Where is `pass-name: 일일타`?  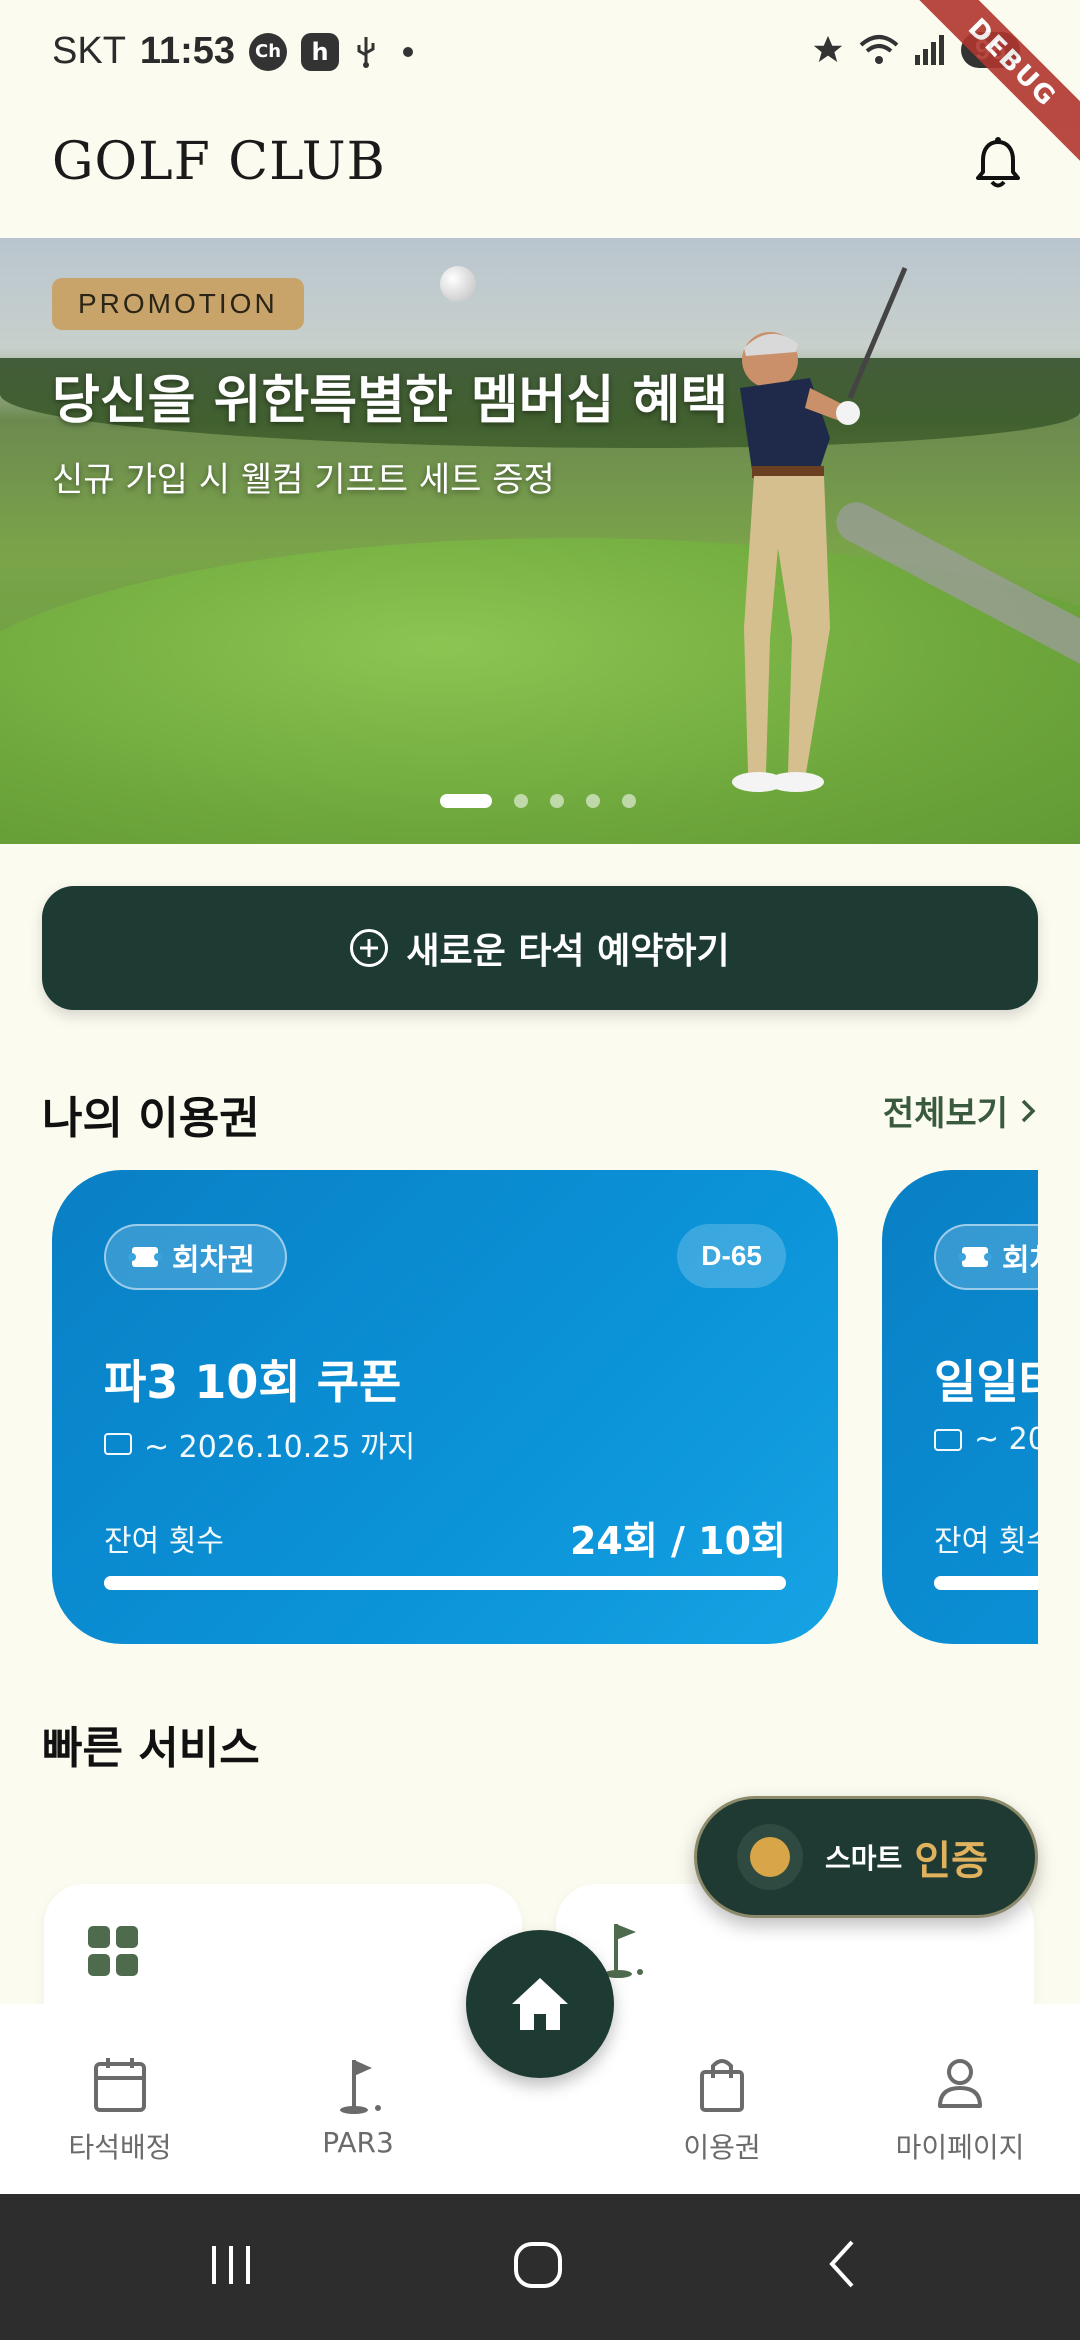
pass-name: 일일타 is located at coordinates (986, 1382).